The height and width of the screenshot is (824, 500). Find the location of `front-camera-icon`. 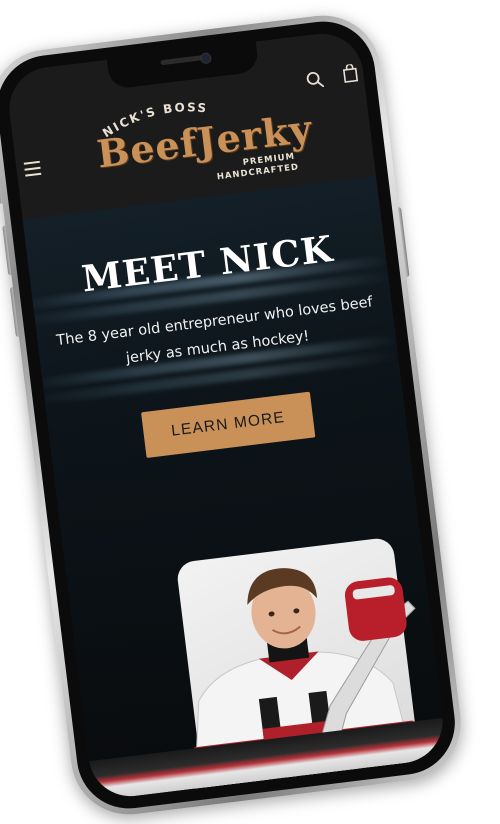

front-camera-icon is located at coordinates (206, 58).